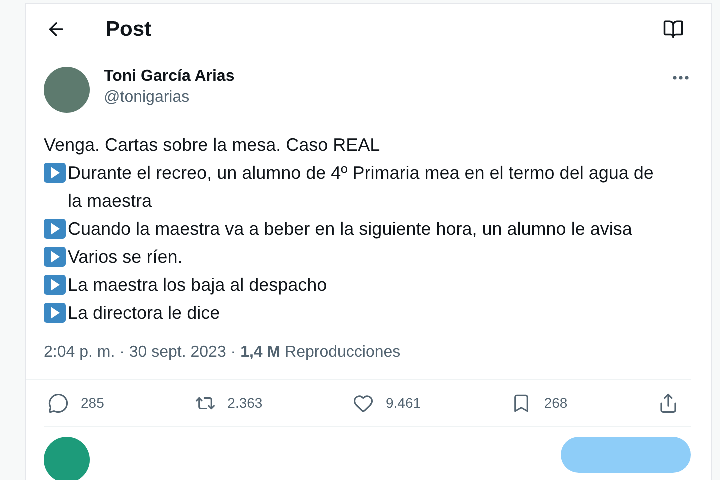 This screenshot has height=480, width=720. What do you see at coordinates (169, 98) in the screenshot?
I see `author-handle: @tonigarias` at bounding box center [169, 98].